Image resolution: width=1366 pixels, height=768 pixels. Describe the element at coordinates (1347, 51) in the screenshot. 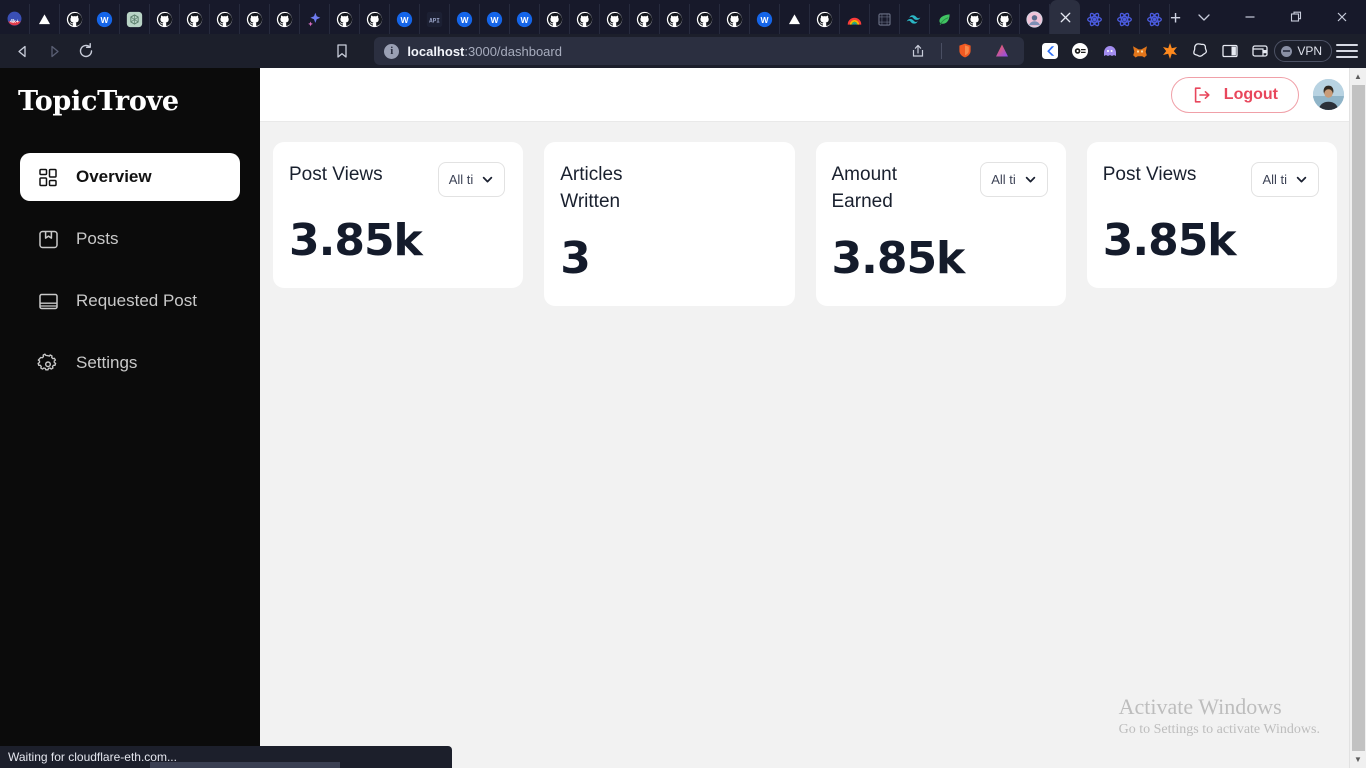

I see `browser-menu-icon` at that location.